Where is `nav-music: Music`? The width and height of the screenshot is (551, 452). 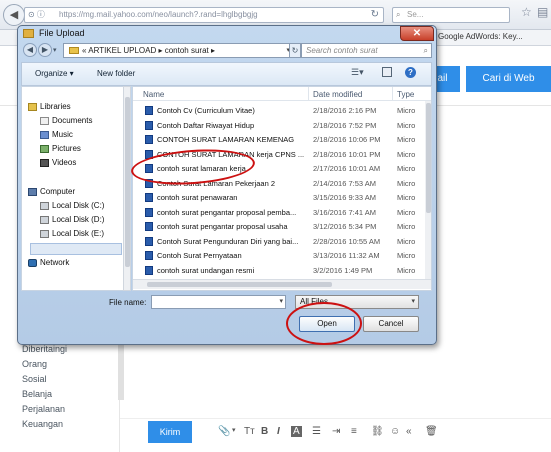
nav-music: Music is located at coordinates (56, 134).